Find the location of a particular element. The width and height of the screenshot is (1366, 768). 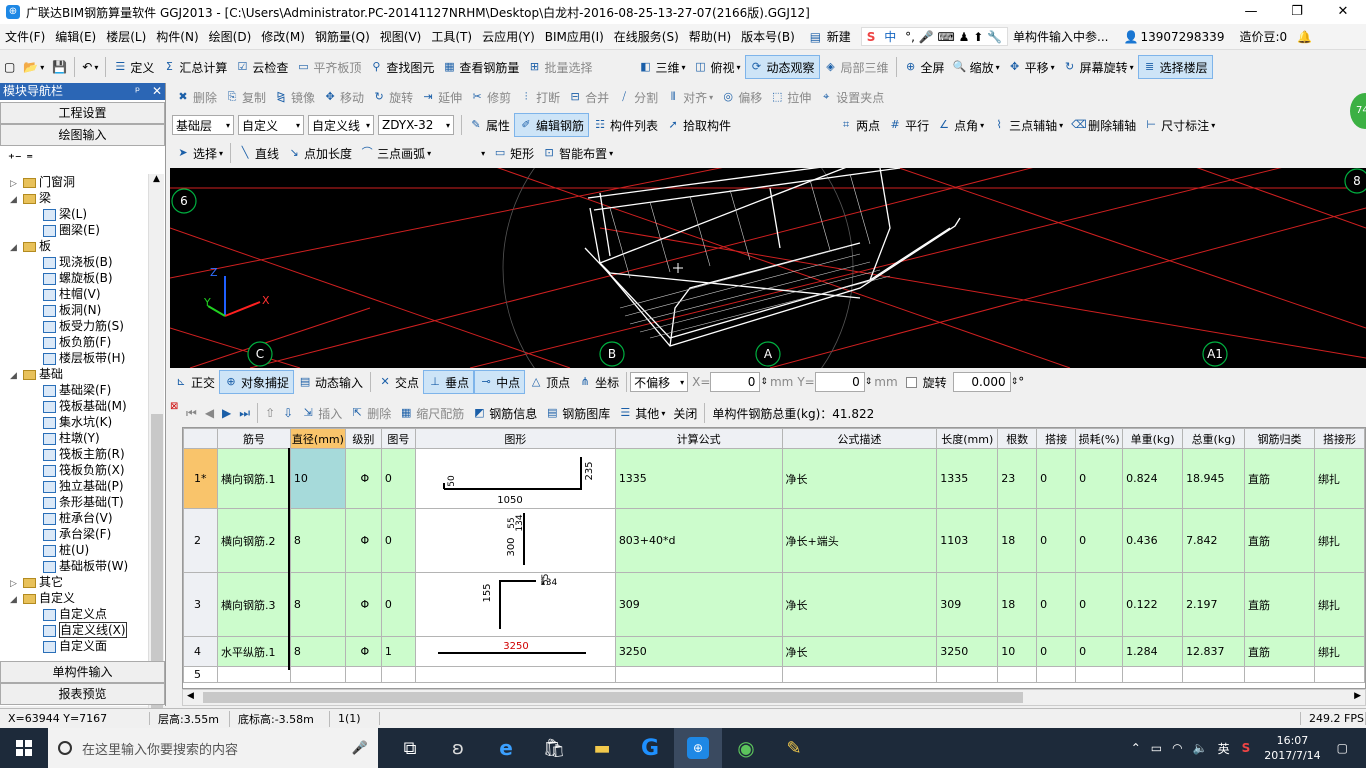

point-angle-button: ∠ 点角 ▾ is located at coordinates (960, 125).